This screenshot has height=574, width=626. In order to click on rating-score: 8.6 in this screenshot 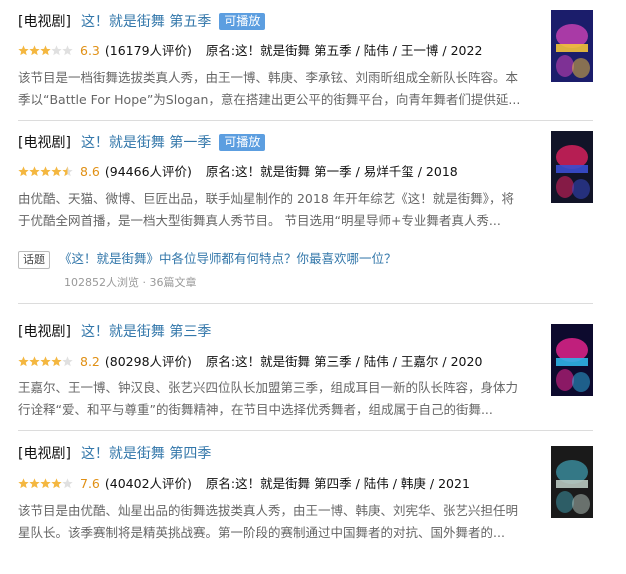, I will do `click(90, 171)`.